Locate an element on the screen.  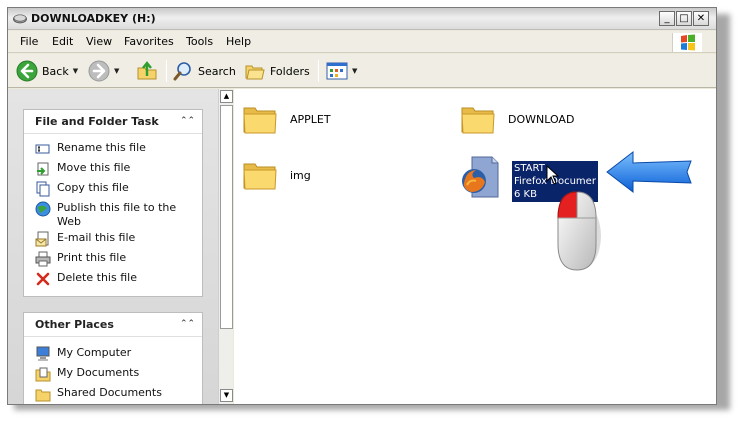
publish-web-icon is located at coordinates (43, 209).